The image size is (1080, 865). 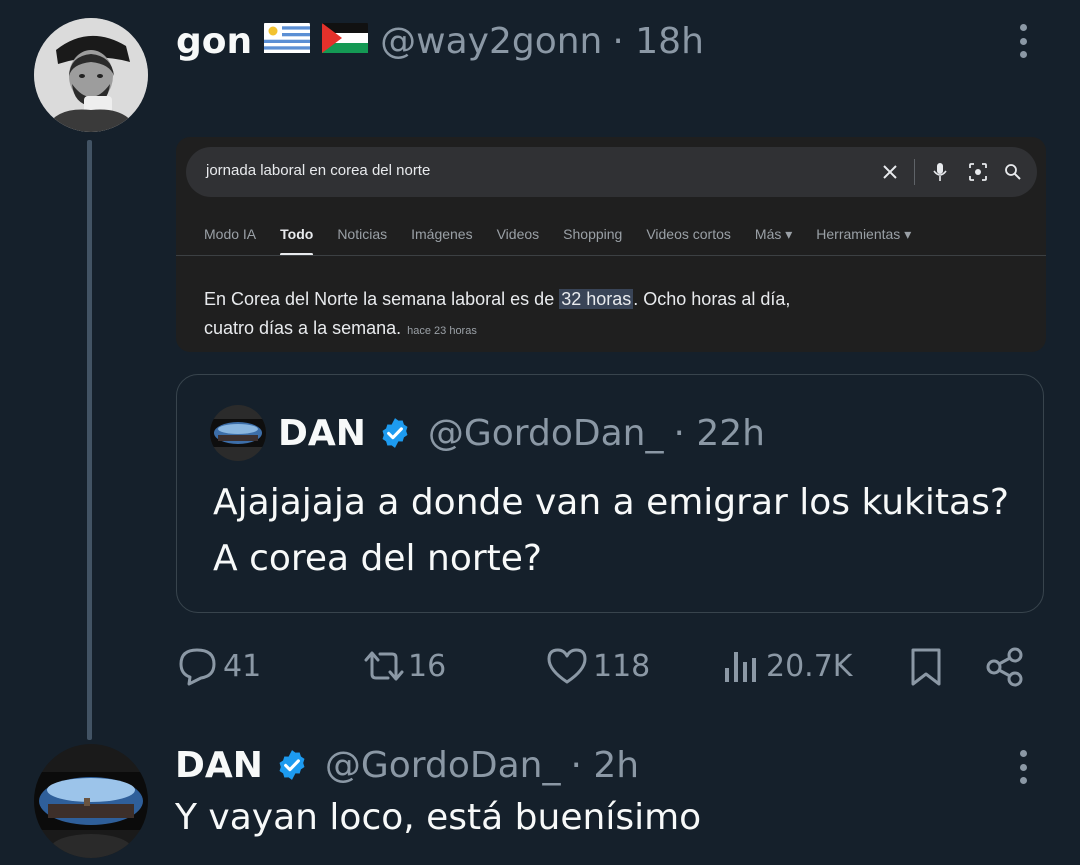 What do you see at coordinates (809, 666) in the screenshot?
I see `view-count: 20.7K` at bounding box center [809, 666].